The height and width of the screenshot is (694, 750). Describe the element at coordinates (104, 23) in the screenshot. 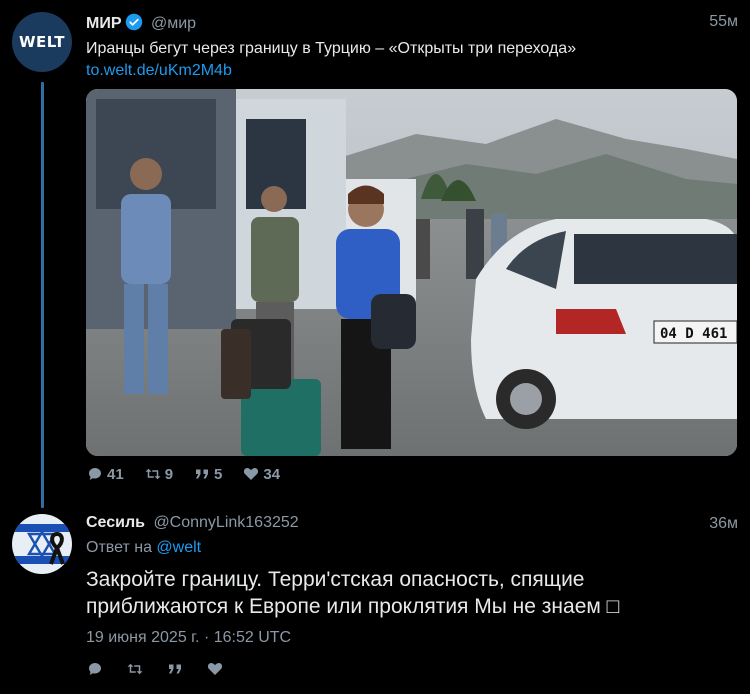

I see `author-name: МИР` at that location.